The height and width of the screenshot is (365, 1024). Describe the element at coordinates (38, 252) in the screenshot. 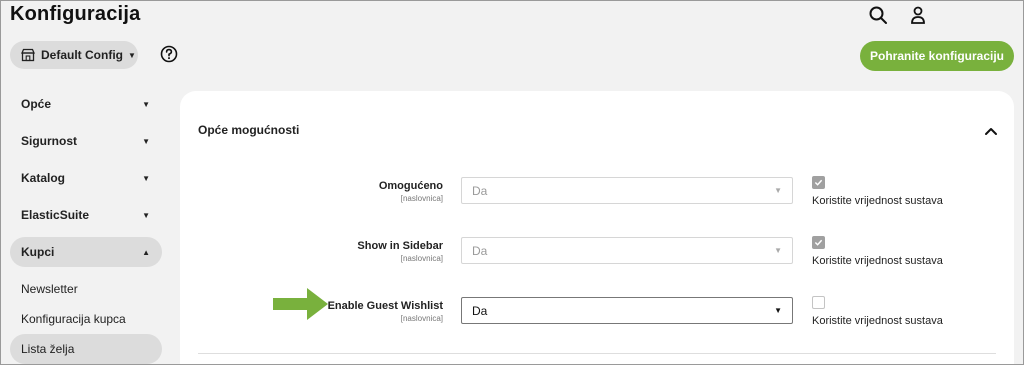

I see `sidebar-item-label: Kupci` at that location.